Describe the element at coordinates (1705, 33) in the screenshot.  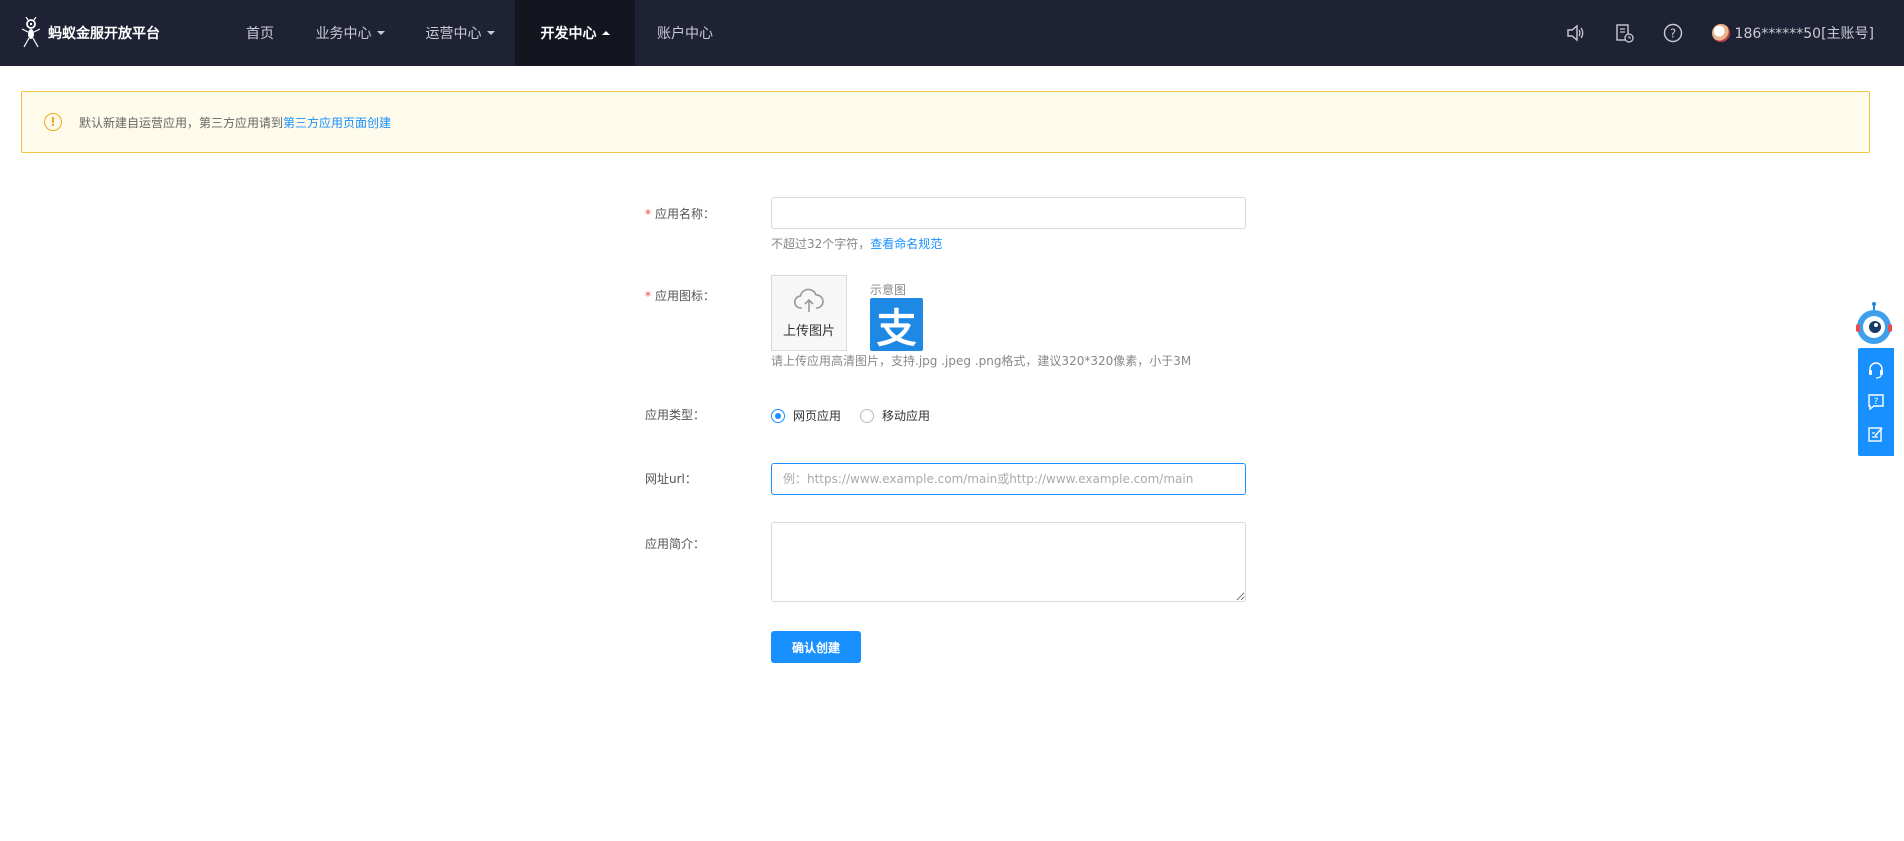
I see `header-tools: ? 186******50[主账号]` at that location.